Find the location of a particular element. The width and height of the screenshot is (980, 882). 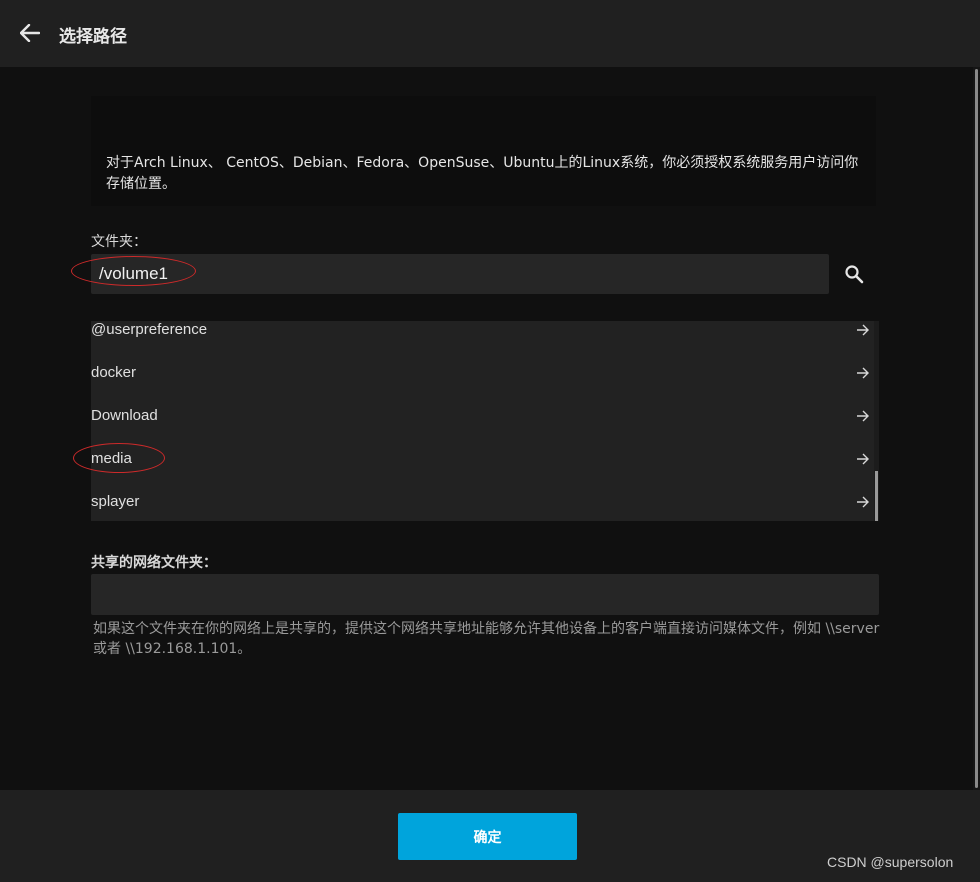

search-button is located at coordinates (854, 274).